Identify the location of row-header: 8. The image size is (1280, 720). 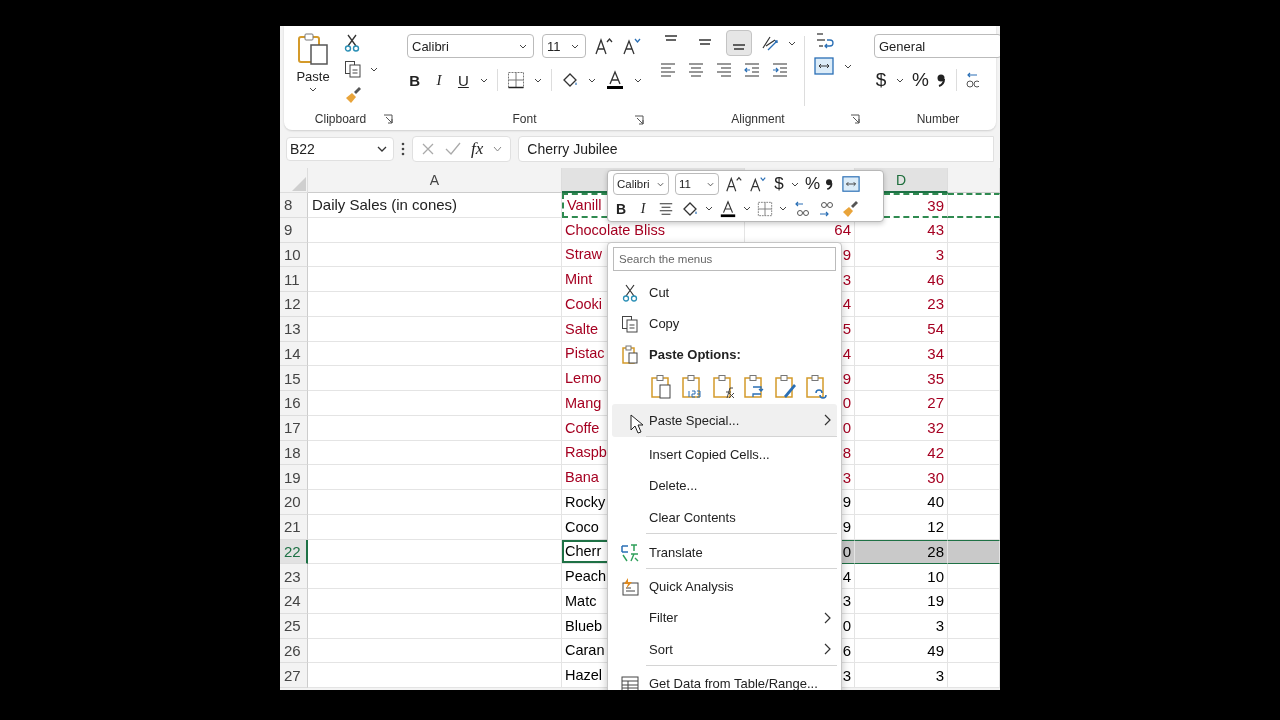
(294, 205).